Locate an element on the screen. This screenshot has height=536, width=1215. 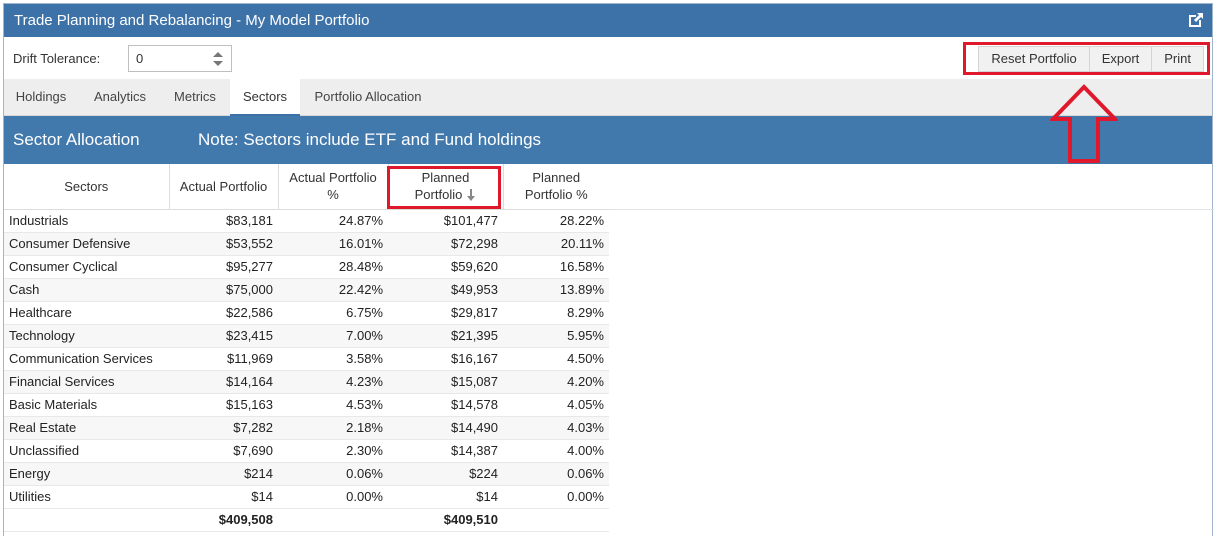
cell-planned-portfolio: $14,578 is located at coordinates (445, 405).